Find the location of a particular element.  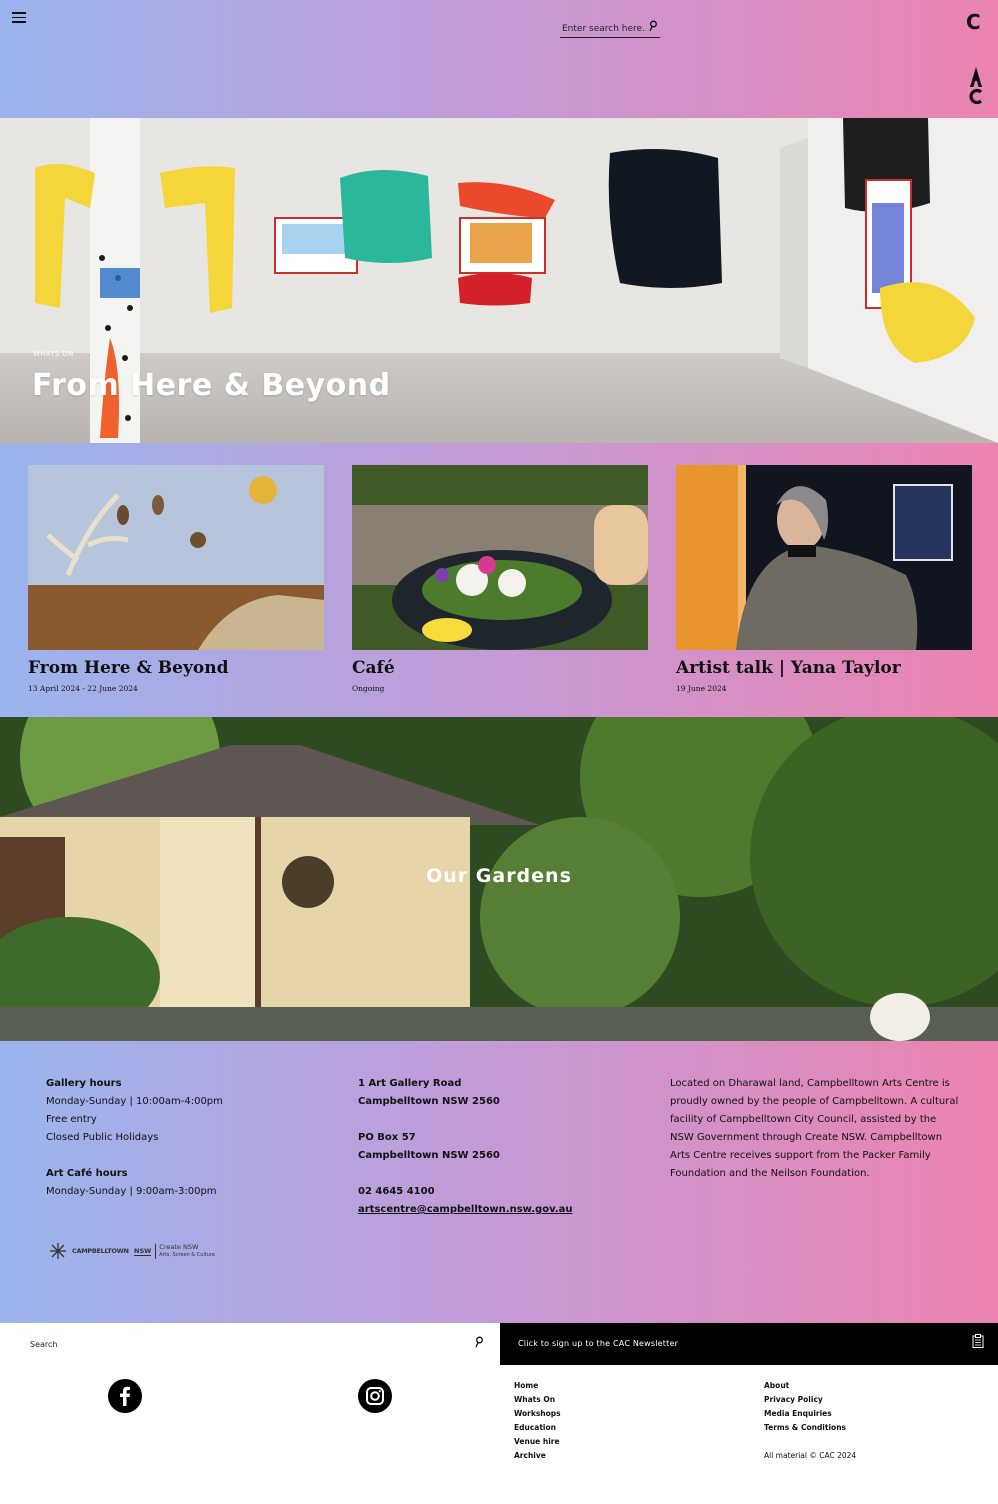

suburb: Campbelltown NSW 2560 is located at coordinates (429, 1101).